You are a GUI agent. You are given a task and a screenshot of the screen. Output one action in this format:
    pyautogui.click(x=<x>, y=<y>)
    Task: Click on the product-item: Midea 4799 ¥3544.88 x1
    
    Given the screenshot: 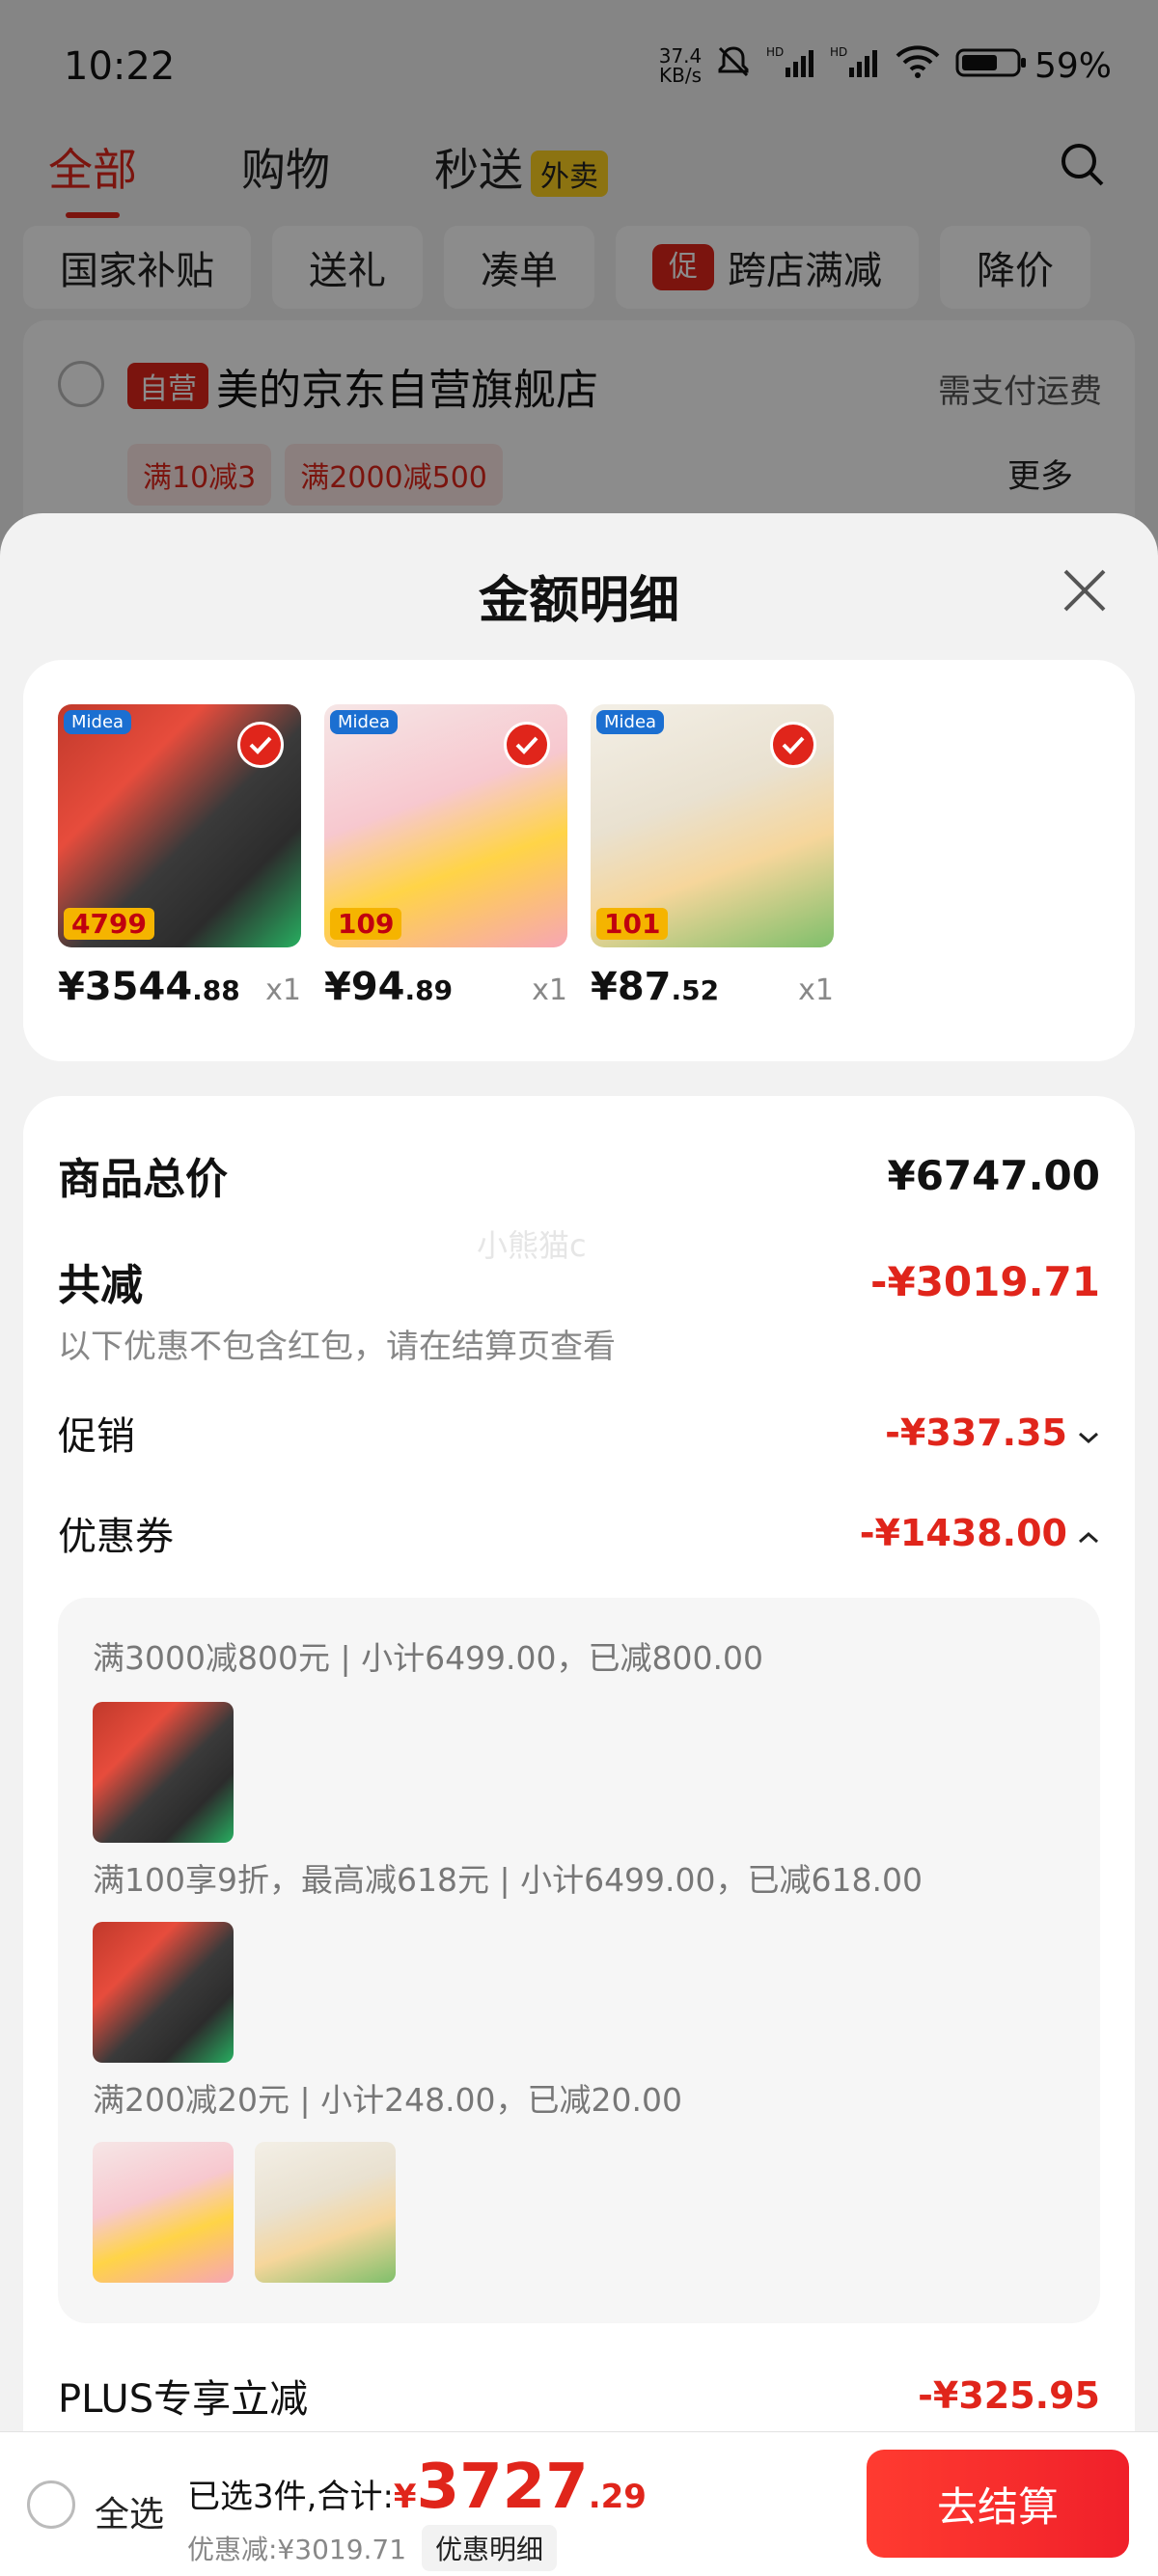 What is the action you would take?
    pyautogui.click(x=179, y=857)
    